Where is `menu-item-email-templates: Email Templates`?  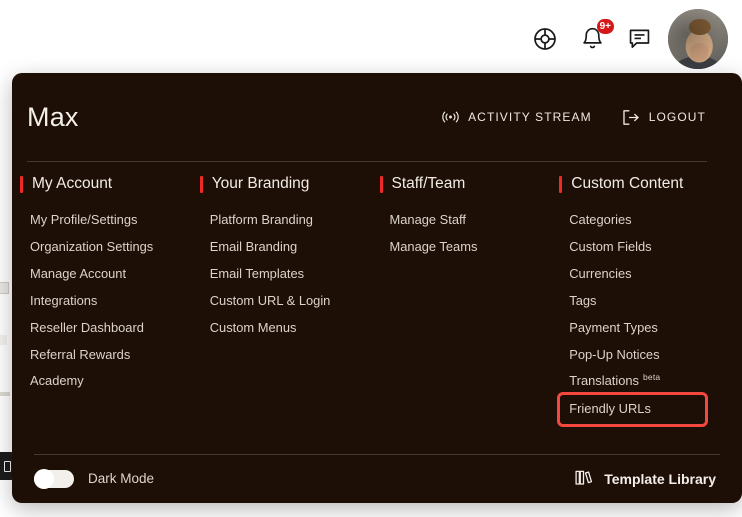 menu-item-email-templates: Email Templates is located at coordinates (255, 274).